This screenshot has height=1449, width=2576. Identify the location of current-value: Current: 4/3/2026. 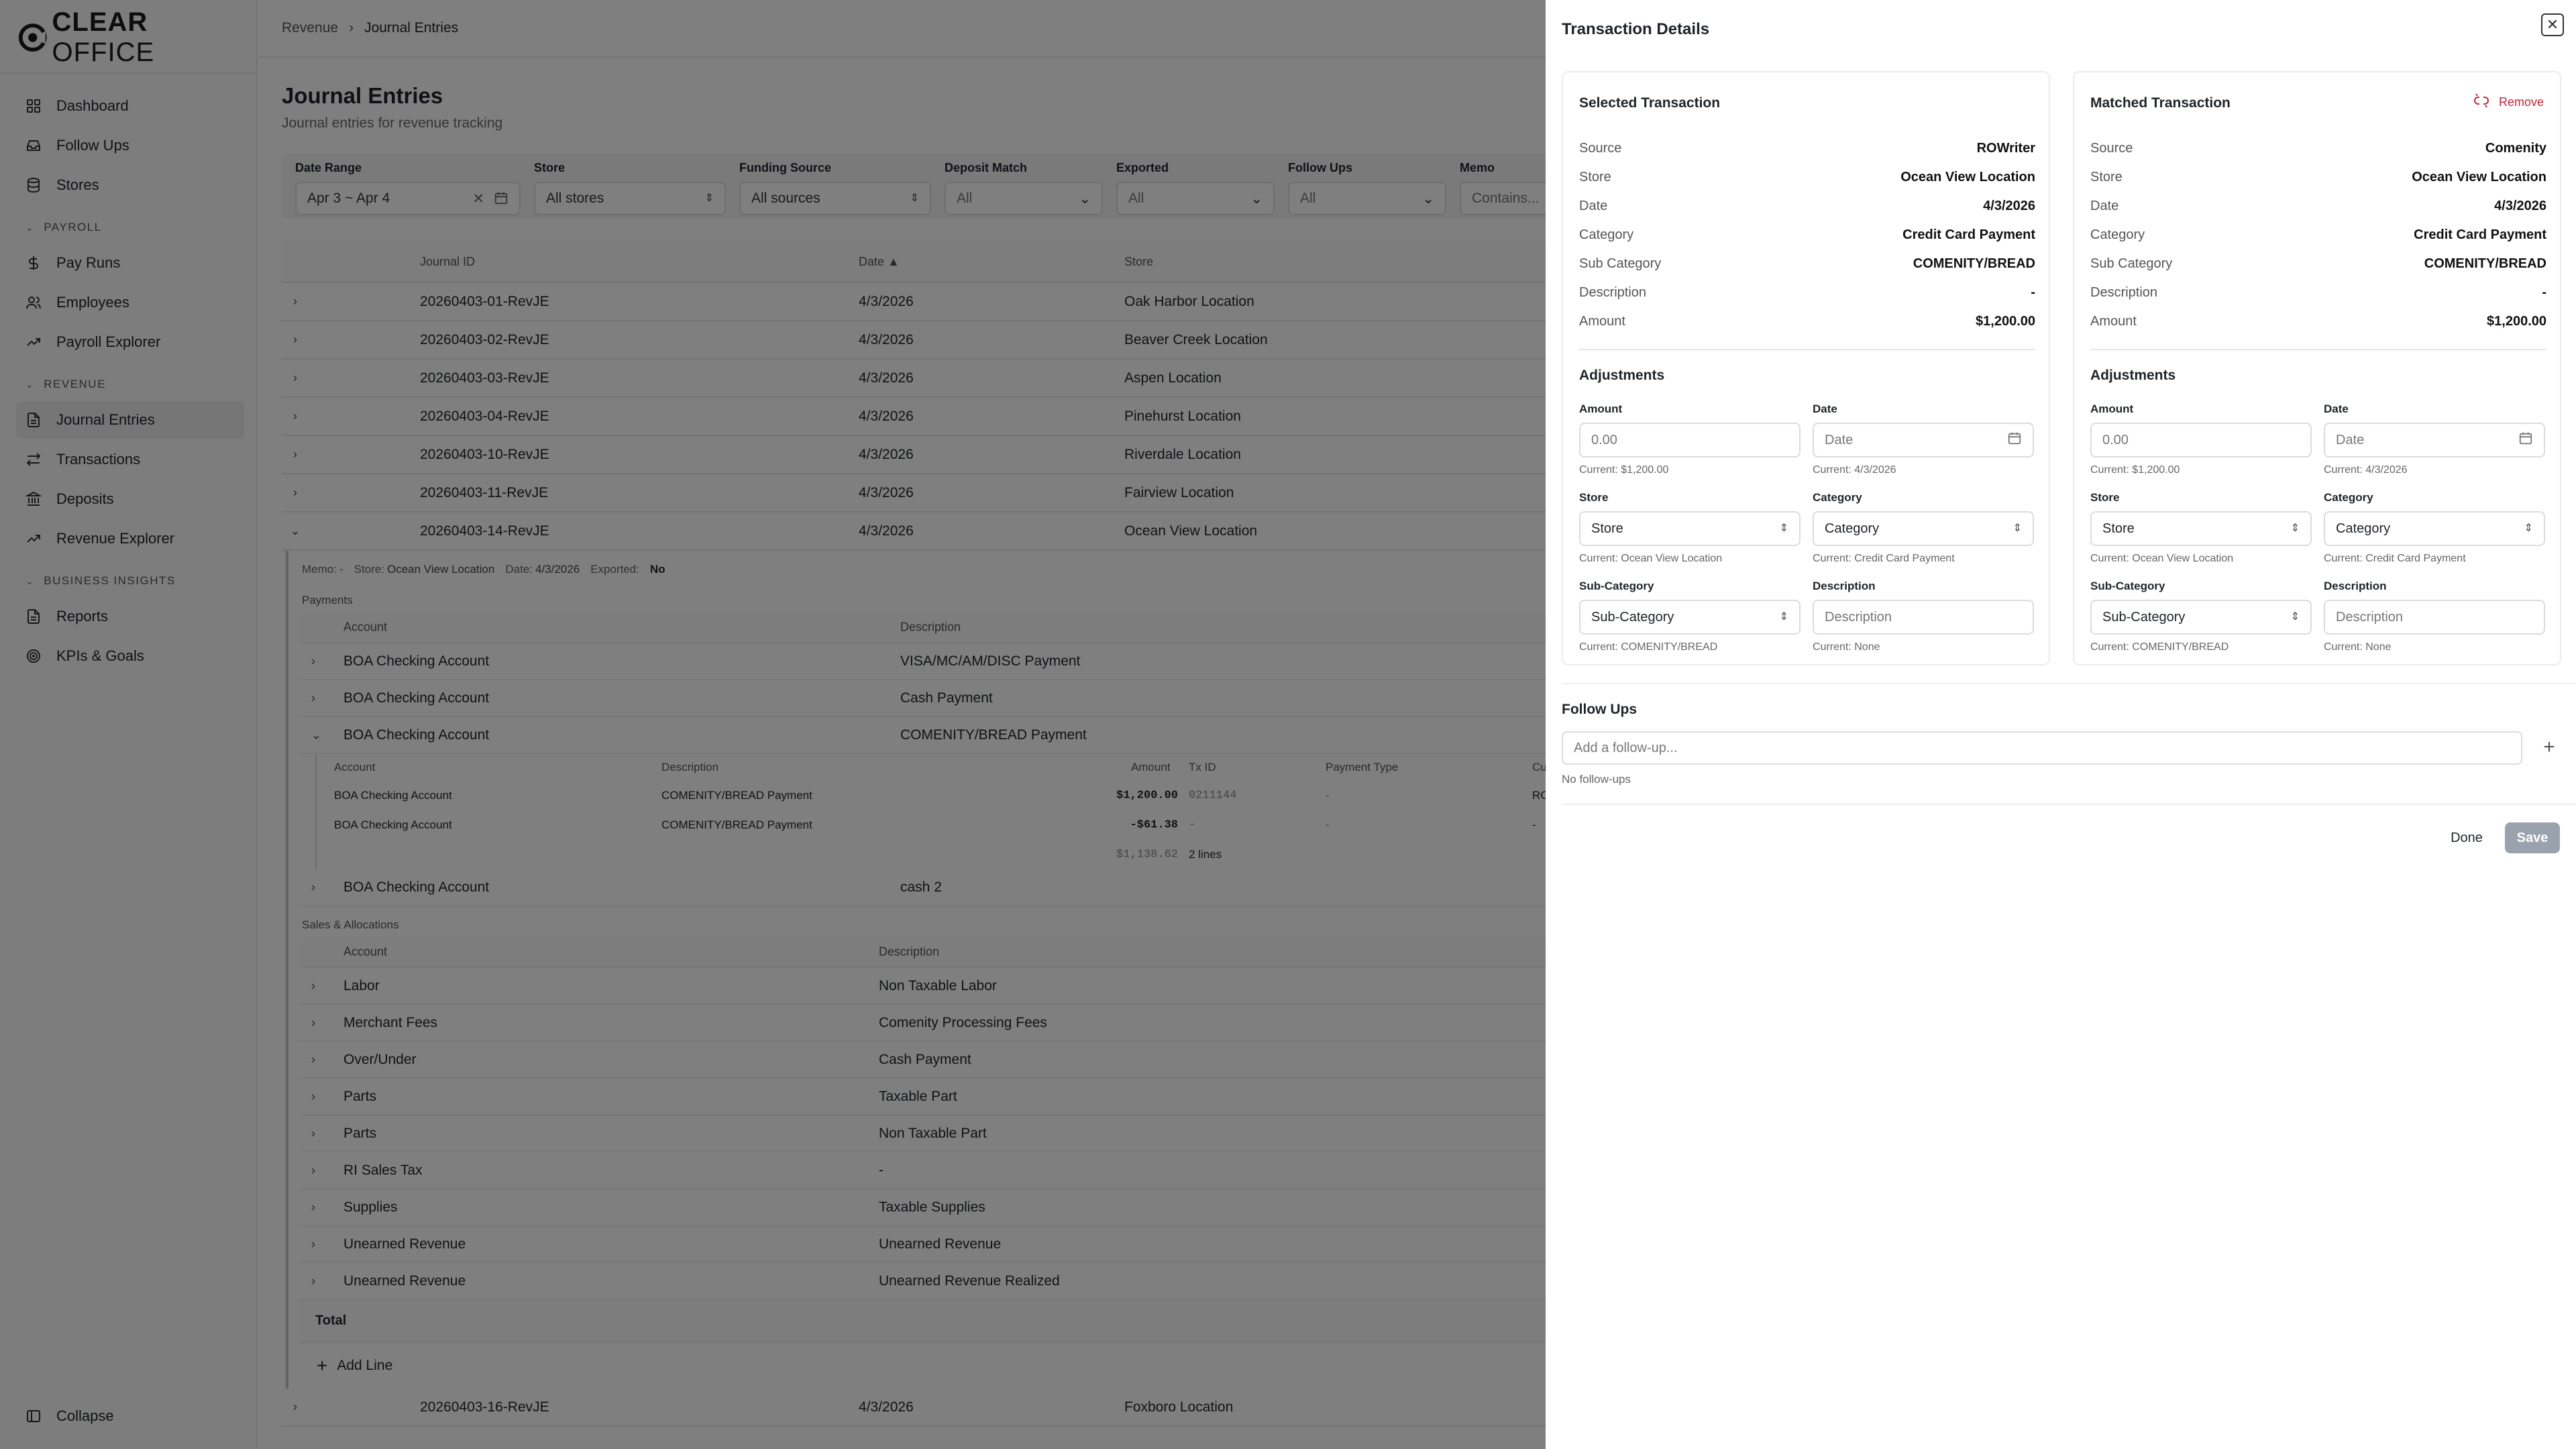
(2366, 470).